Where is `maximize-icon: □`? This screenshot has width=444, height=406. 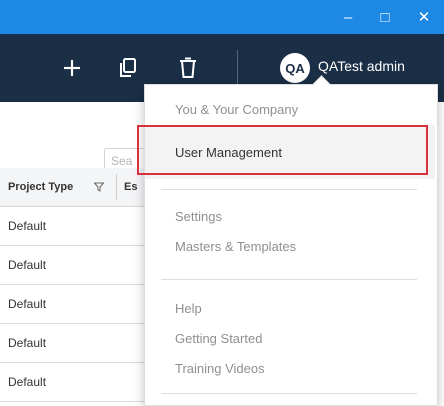 maximize-icon: □ is located at coordinates (385, 17).